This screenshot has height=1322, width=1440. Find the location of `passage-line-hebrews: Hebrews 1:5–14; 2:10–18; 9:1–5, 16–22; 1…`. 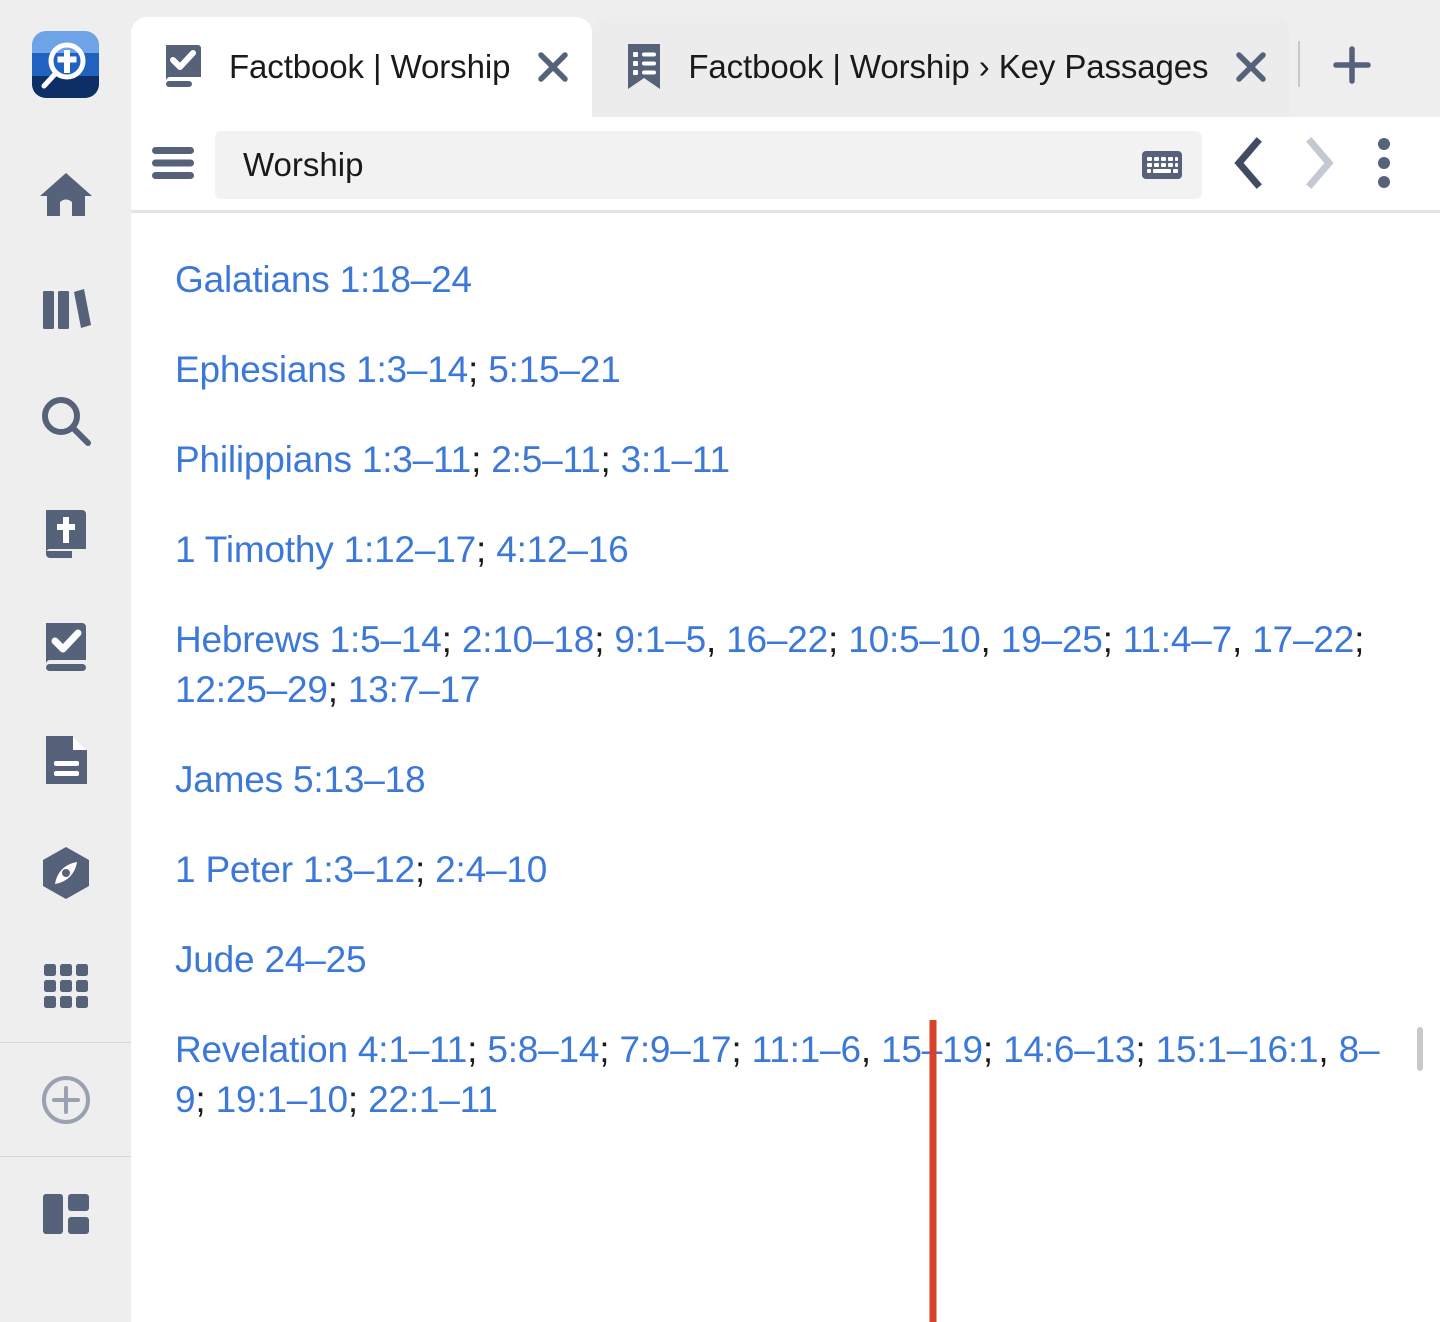

passage-line-hebrews: Hebrews 1:5–14; 2:10–18; 9:1–5, 16–22; 1… is located at coordinates (785, 665).